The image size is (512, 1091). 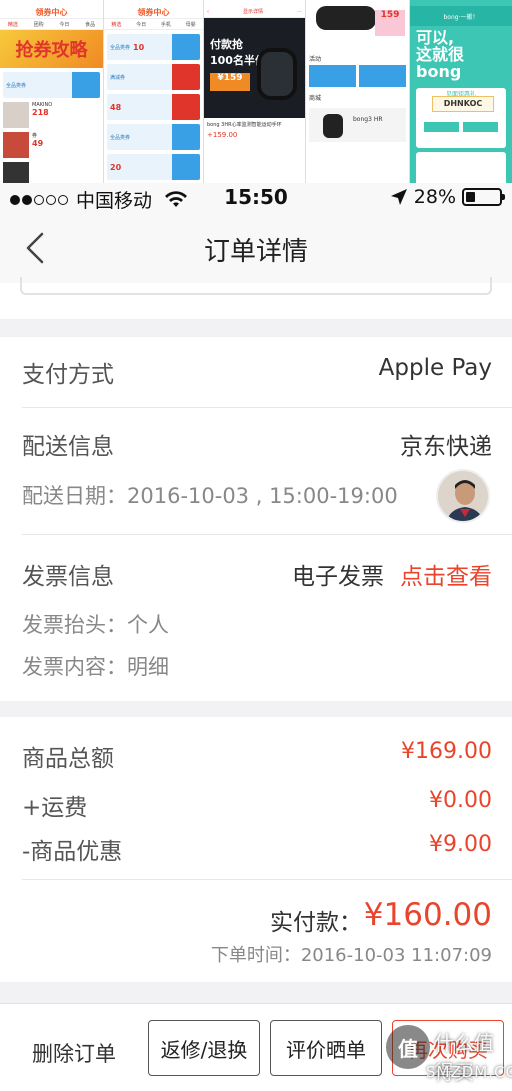 I want to click on payment-method-label: 支付方式, so click(x=68, y=375).